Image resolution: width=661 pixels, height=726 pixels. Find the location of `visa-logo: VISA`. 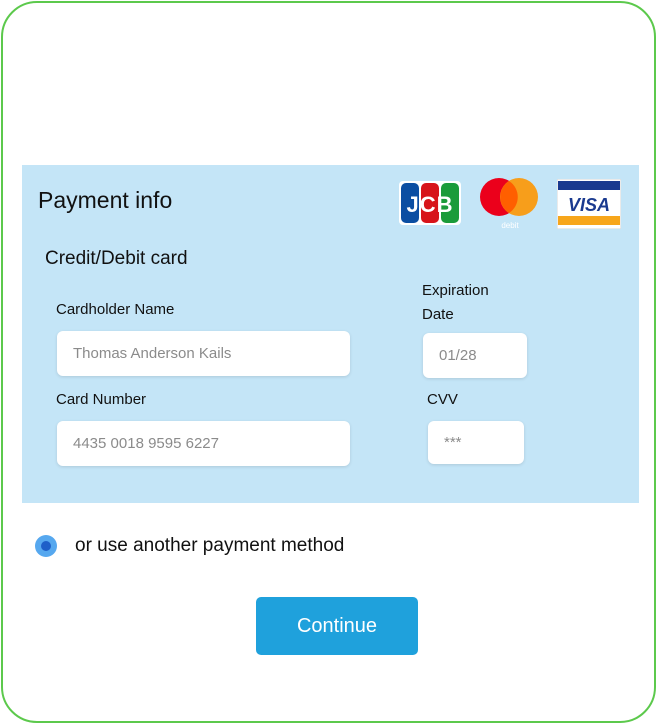

visa-logo: VISA is located at coordinates (589, 204).